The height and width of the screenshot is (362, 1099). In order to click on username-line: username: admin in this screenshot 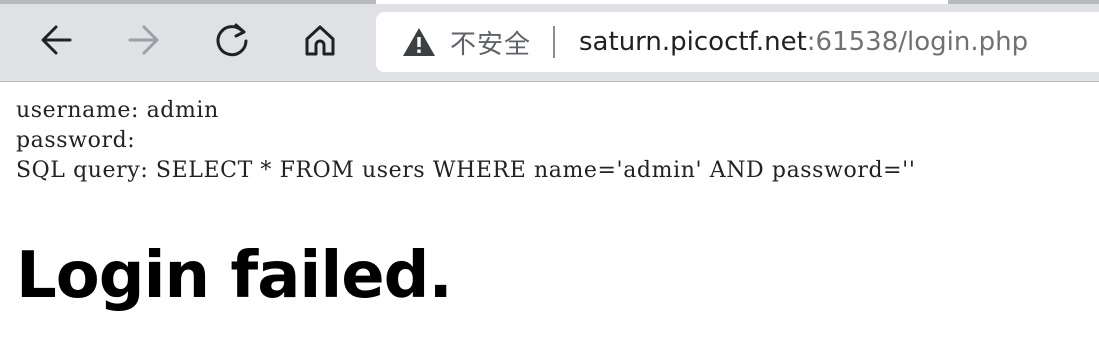, I will do `click(117, 110)`.